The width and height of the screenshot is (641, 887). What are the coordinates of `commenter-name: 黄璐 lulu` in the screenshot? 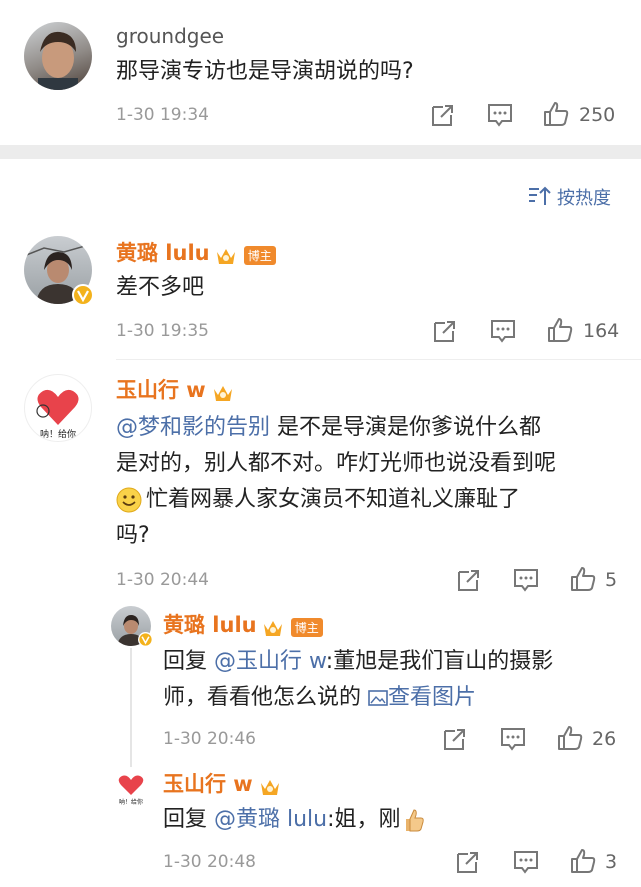 It's located at (163, 253).